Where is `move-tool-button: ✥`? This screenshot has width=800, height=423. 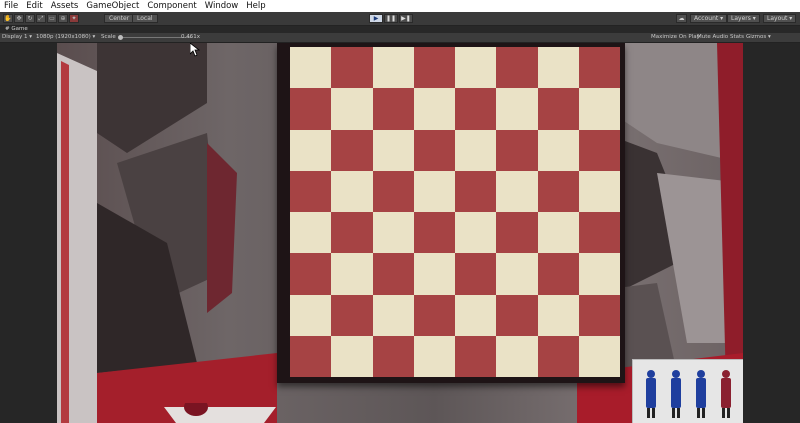 move-tool-button: ✥ is located at coordinates (19, 18).